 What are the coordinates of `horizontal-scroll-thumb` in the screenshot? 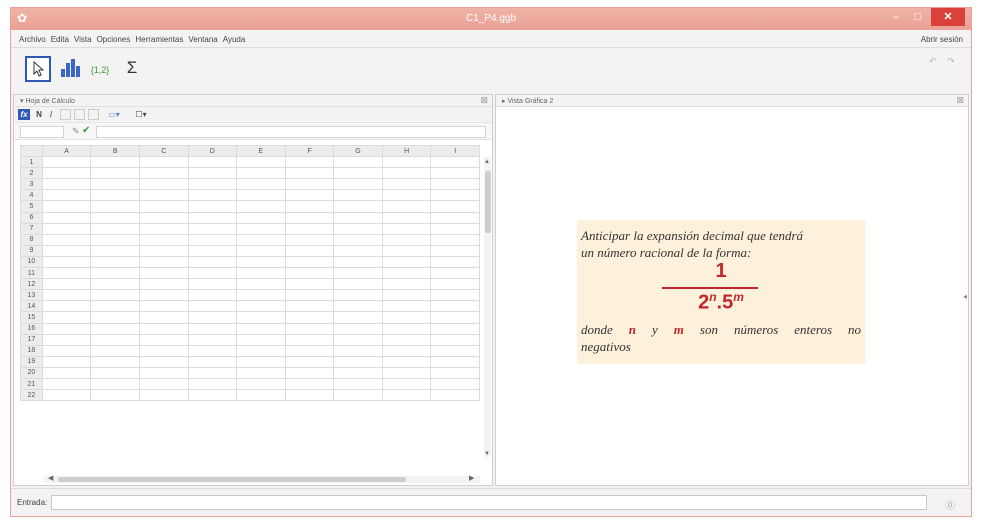 It's located at (232, 479).